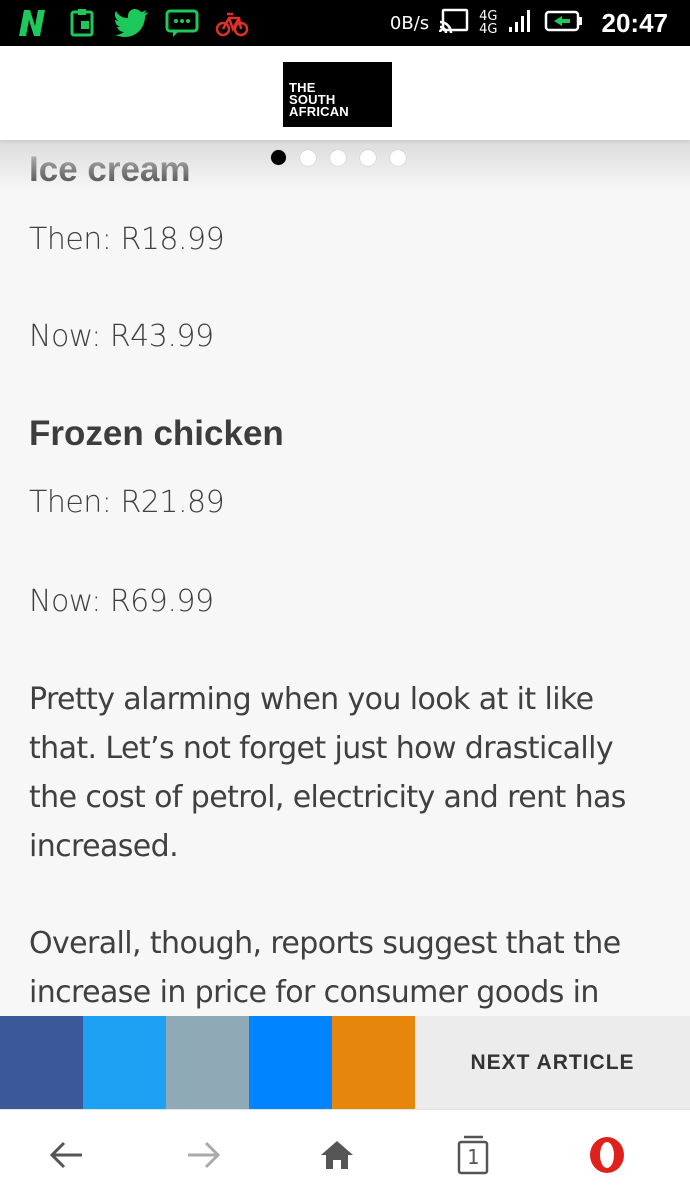 Image resolution: width=690 pixels, height=1201 pixels. I want to click on twitter-bird-icon, so click(132, 23).